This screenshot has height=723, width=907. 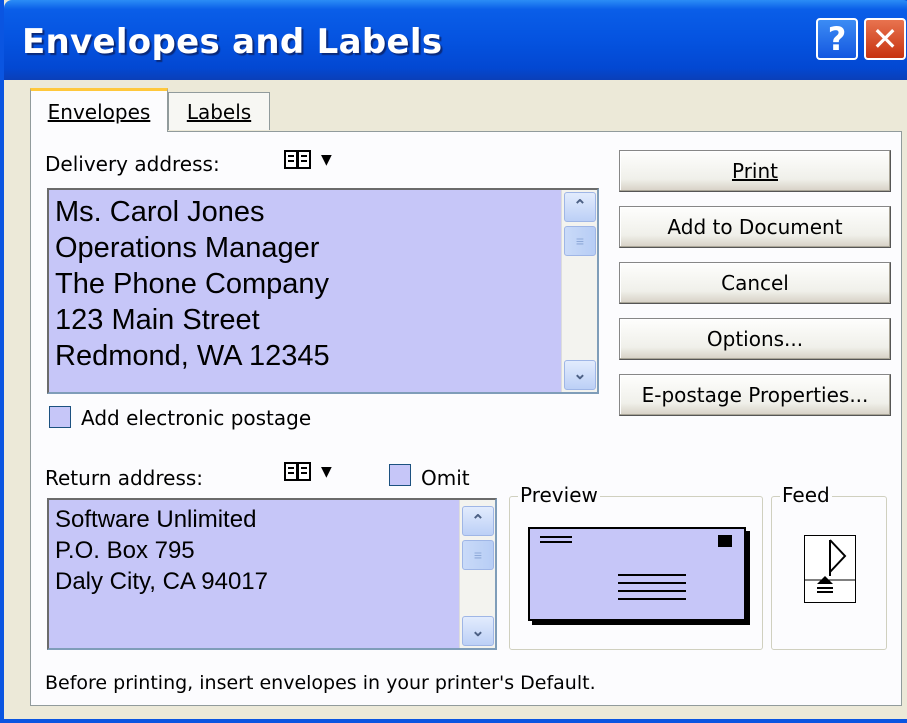 I want to click on print-button: Print, so click(x=755, y=171).